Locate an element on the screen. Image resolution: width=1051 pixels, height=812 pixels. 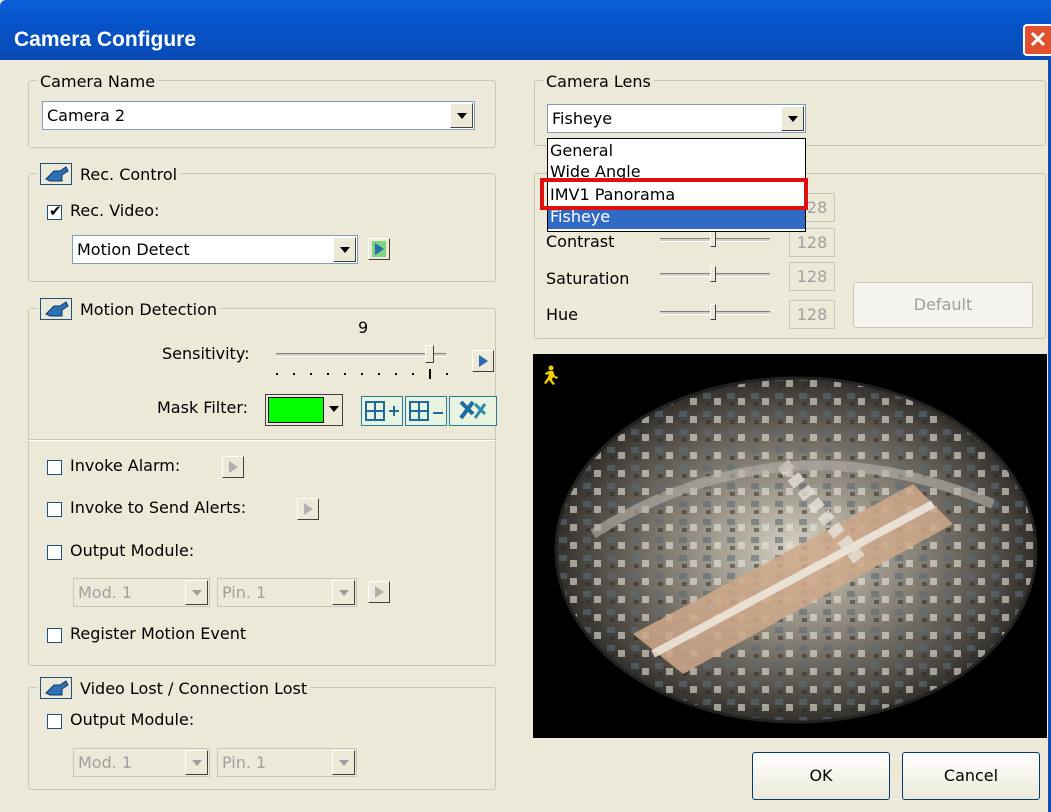
camera-name-legend: Camera Name is located at coordinates (98, 81).